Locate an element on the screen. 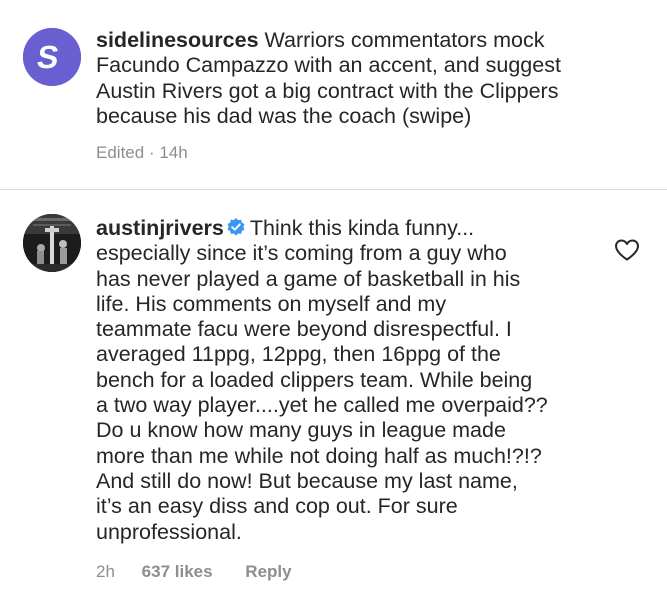 Image resolution: width=667 pixels, height=600 pixels. sidelinesources-avatar: S is located at coordinates (52, 57).